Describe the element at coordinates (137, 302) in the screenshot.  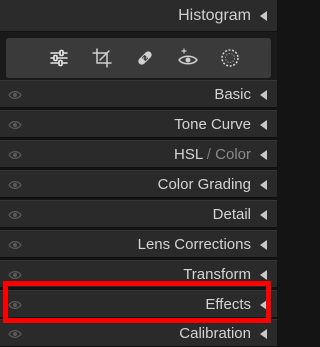
I see `effects-highlight-box` at that location.